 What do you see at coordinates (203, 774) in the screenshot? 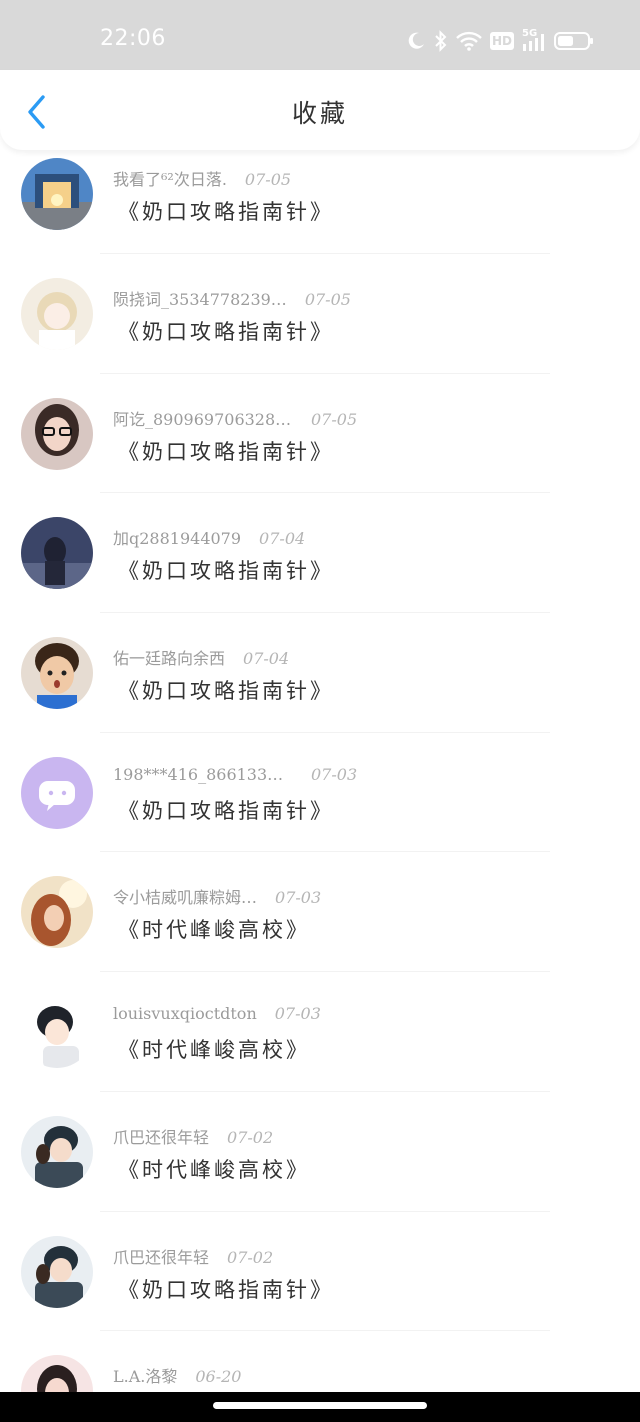
I see `username: 198***416_8661334443` at bounding box center [203, 774].